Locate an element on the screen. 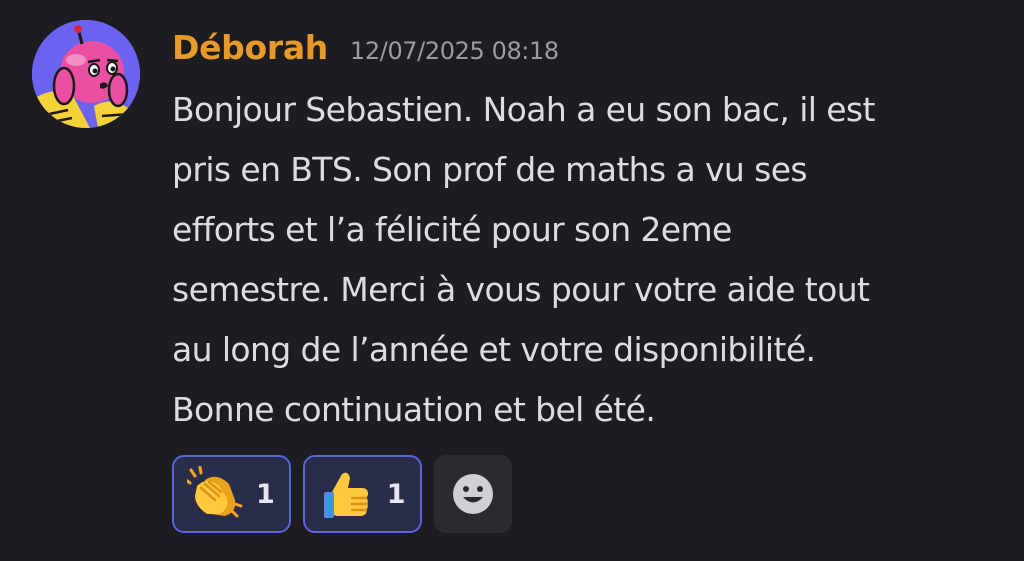  thumbs-up-icon is located at coordinates (346, 494).